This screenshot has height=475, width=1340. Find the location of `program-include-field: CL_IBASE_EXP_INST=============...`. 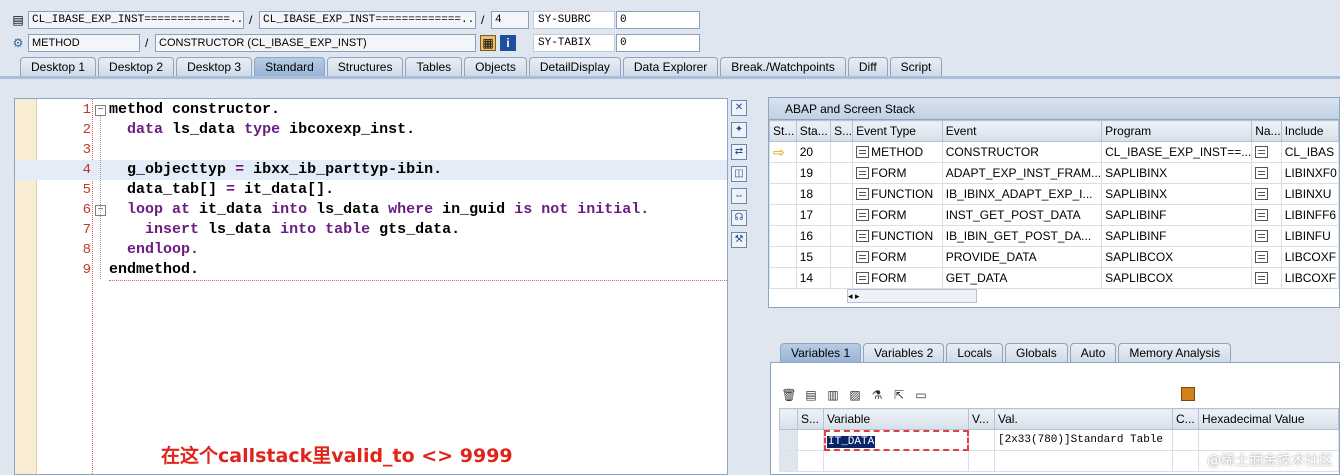

program-include-field: CL_IBASE_EXP_INST=============... is located at coordinates (367, 20).